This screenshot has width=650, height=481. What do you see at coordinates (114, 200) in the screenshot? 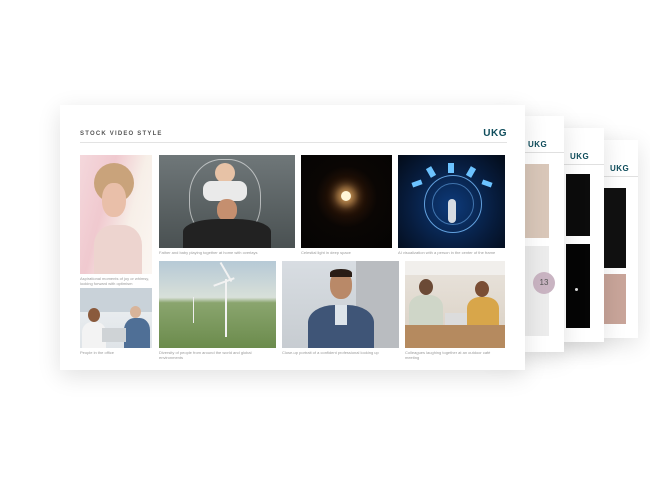
I see `face-shape` at bounding box center [114, 200].